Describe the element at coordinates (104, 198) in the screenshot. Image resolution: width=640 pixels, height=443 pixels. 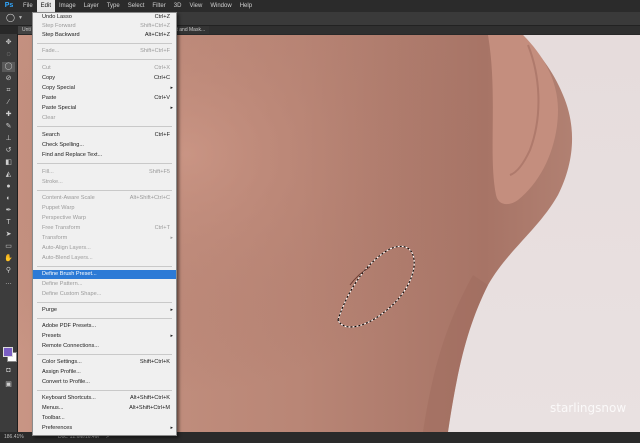
I see `menu-item-content-aware-scale: Content-Aware Scale Alt+Shift+Ctrl+C` at that location.